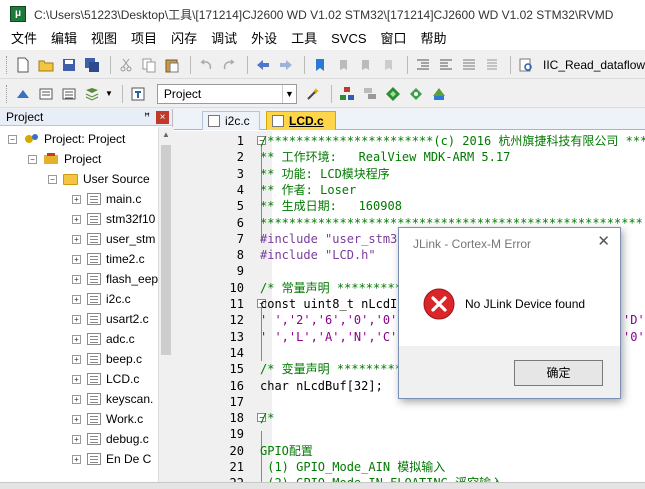 The width and height of the screenshot is (645, 489). Describe the element at coordinates (332, 320) in the screenshot. I see `code-line: ' ','2','6','0','0',` at that location.